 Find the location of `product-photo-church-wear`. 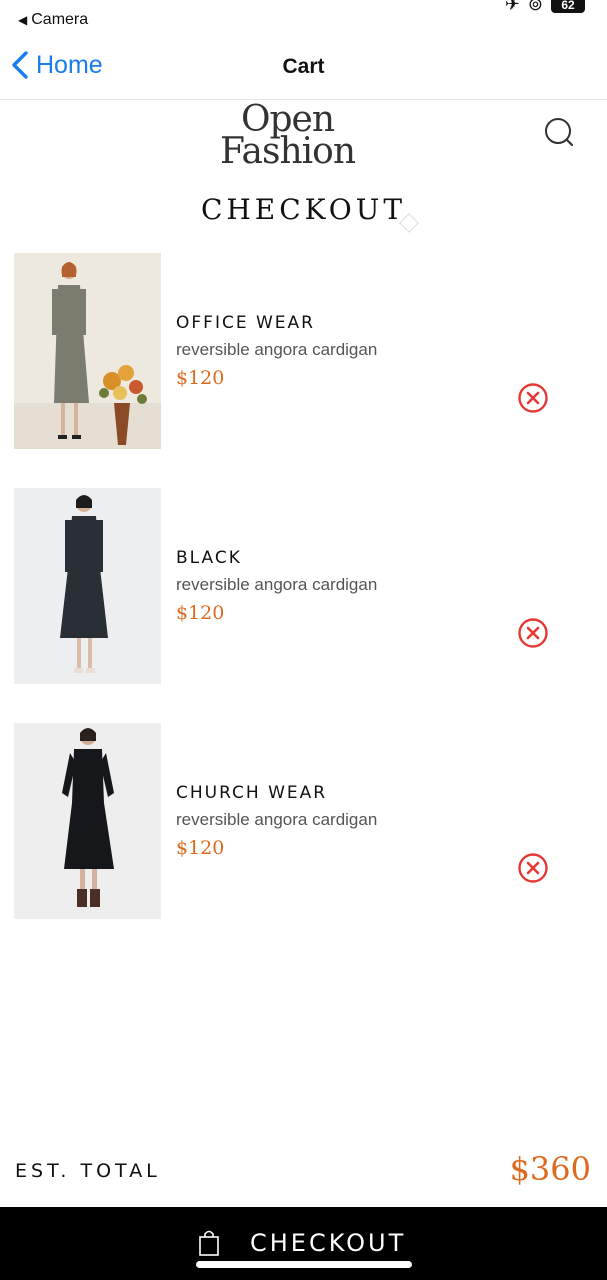

product-photo-church-wear is located at coordinates (87, 821).